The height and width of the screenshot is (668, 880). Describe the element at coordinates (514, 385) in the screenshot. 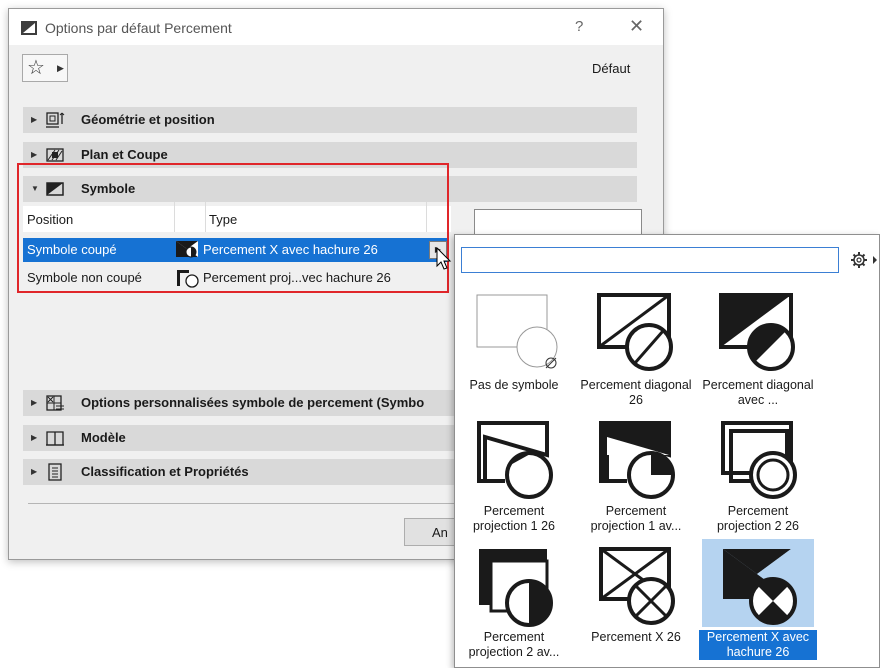

I see `symbol-option-label: Pas de symbole` at that location.